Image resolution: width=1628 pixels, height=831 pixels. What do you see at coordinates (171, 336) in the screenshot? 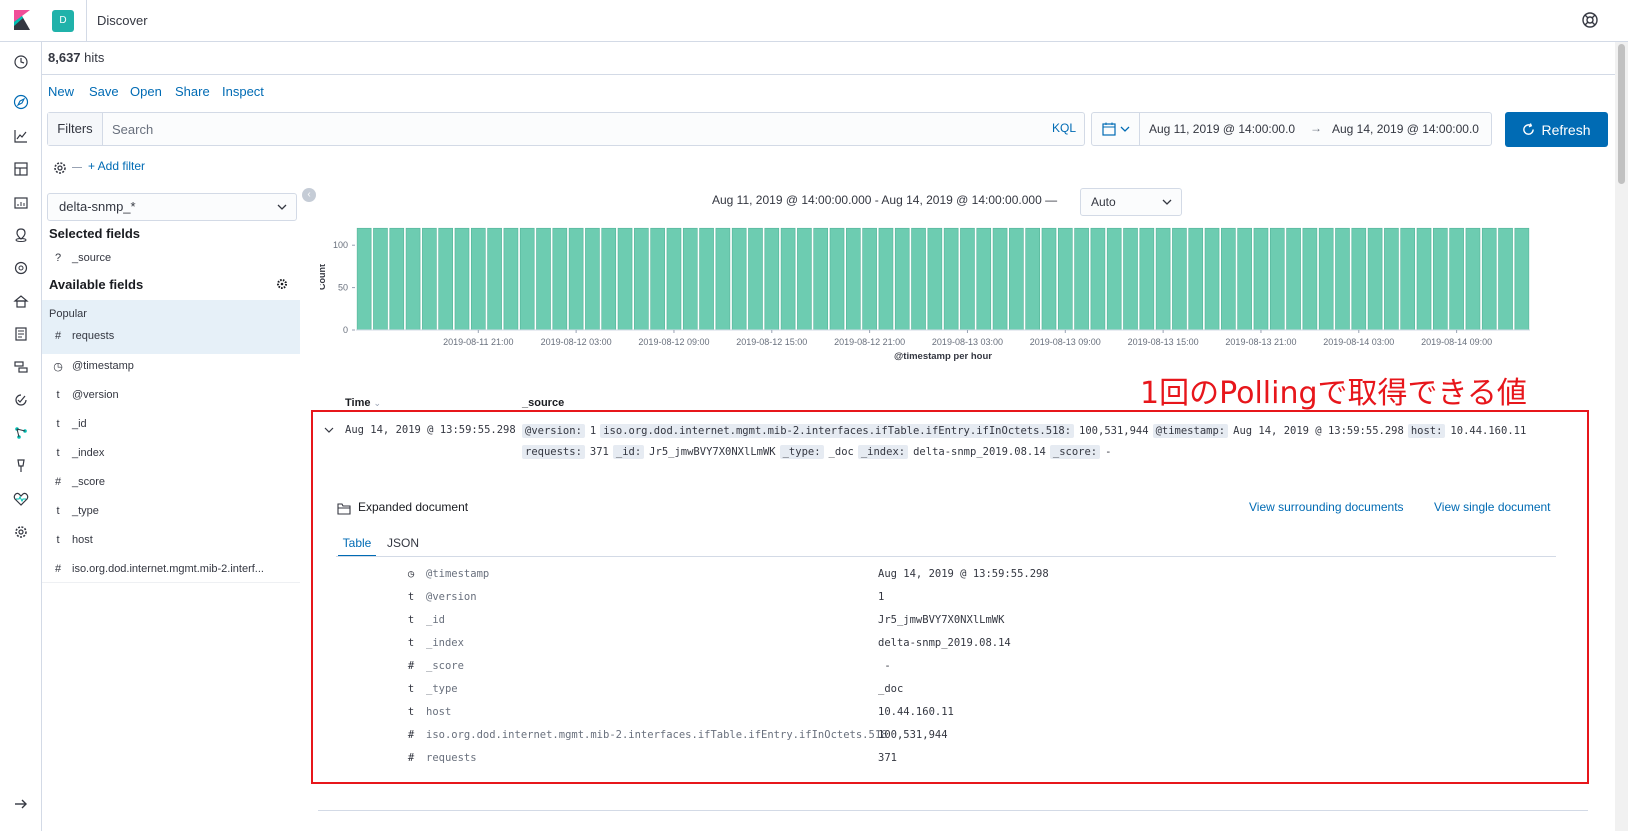
I see `field-item: # requests` at bounding box center [171, 336].